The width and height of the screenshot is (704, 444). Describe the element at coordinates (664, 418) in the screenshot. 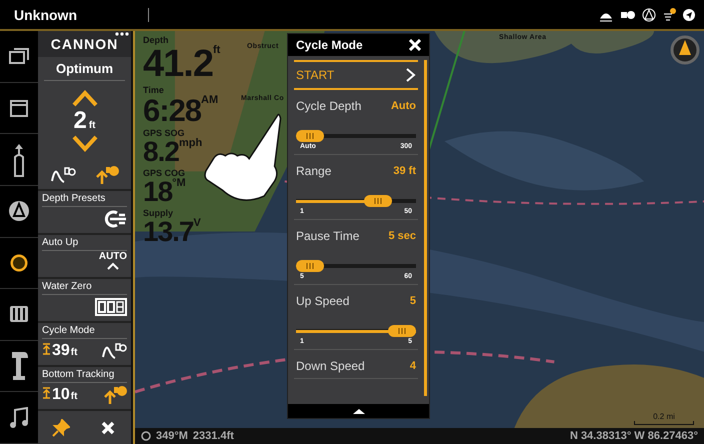

I see `scale-bar: 0.2 mi` at that location.